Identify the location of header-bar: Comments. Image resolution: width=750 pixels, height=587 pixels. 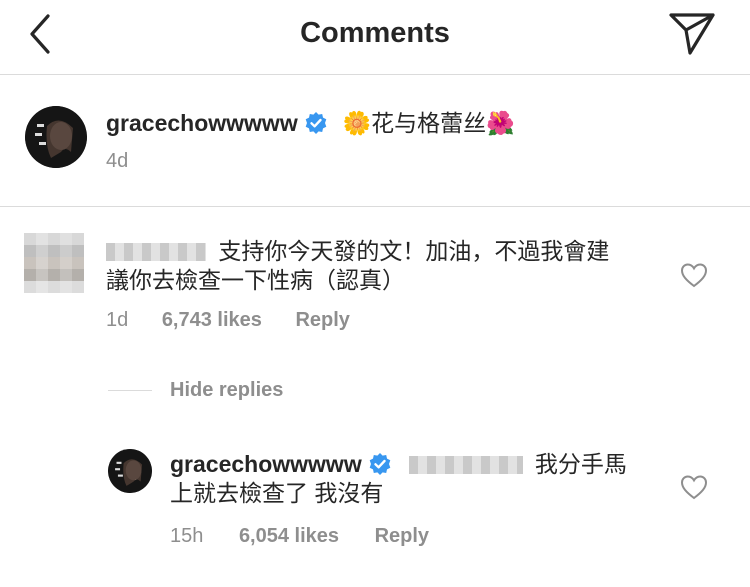
(375, 37).